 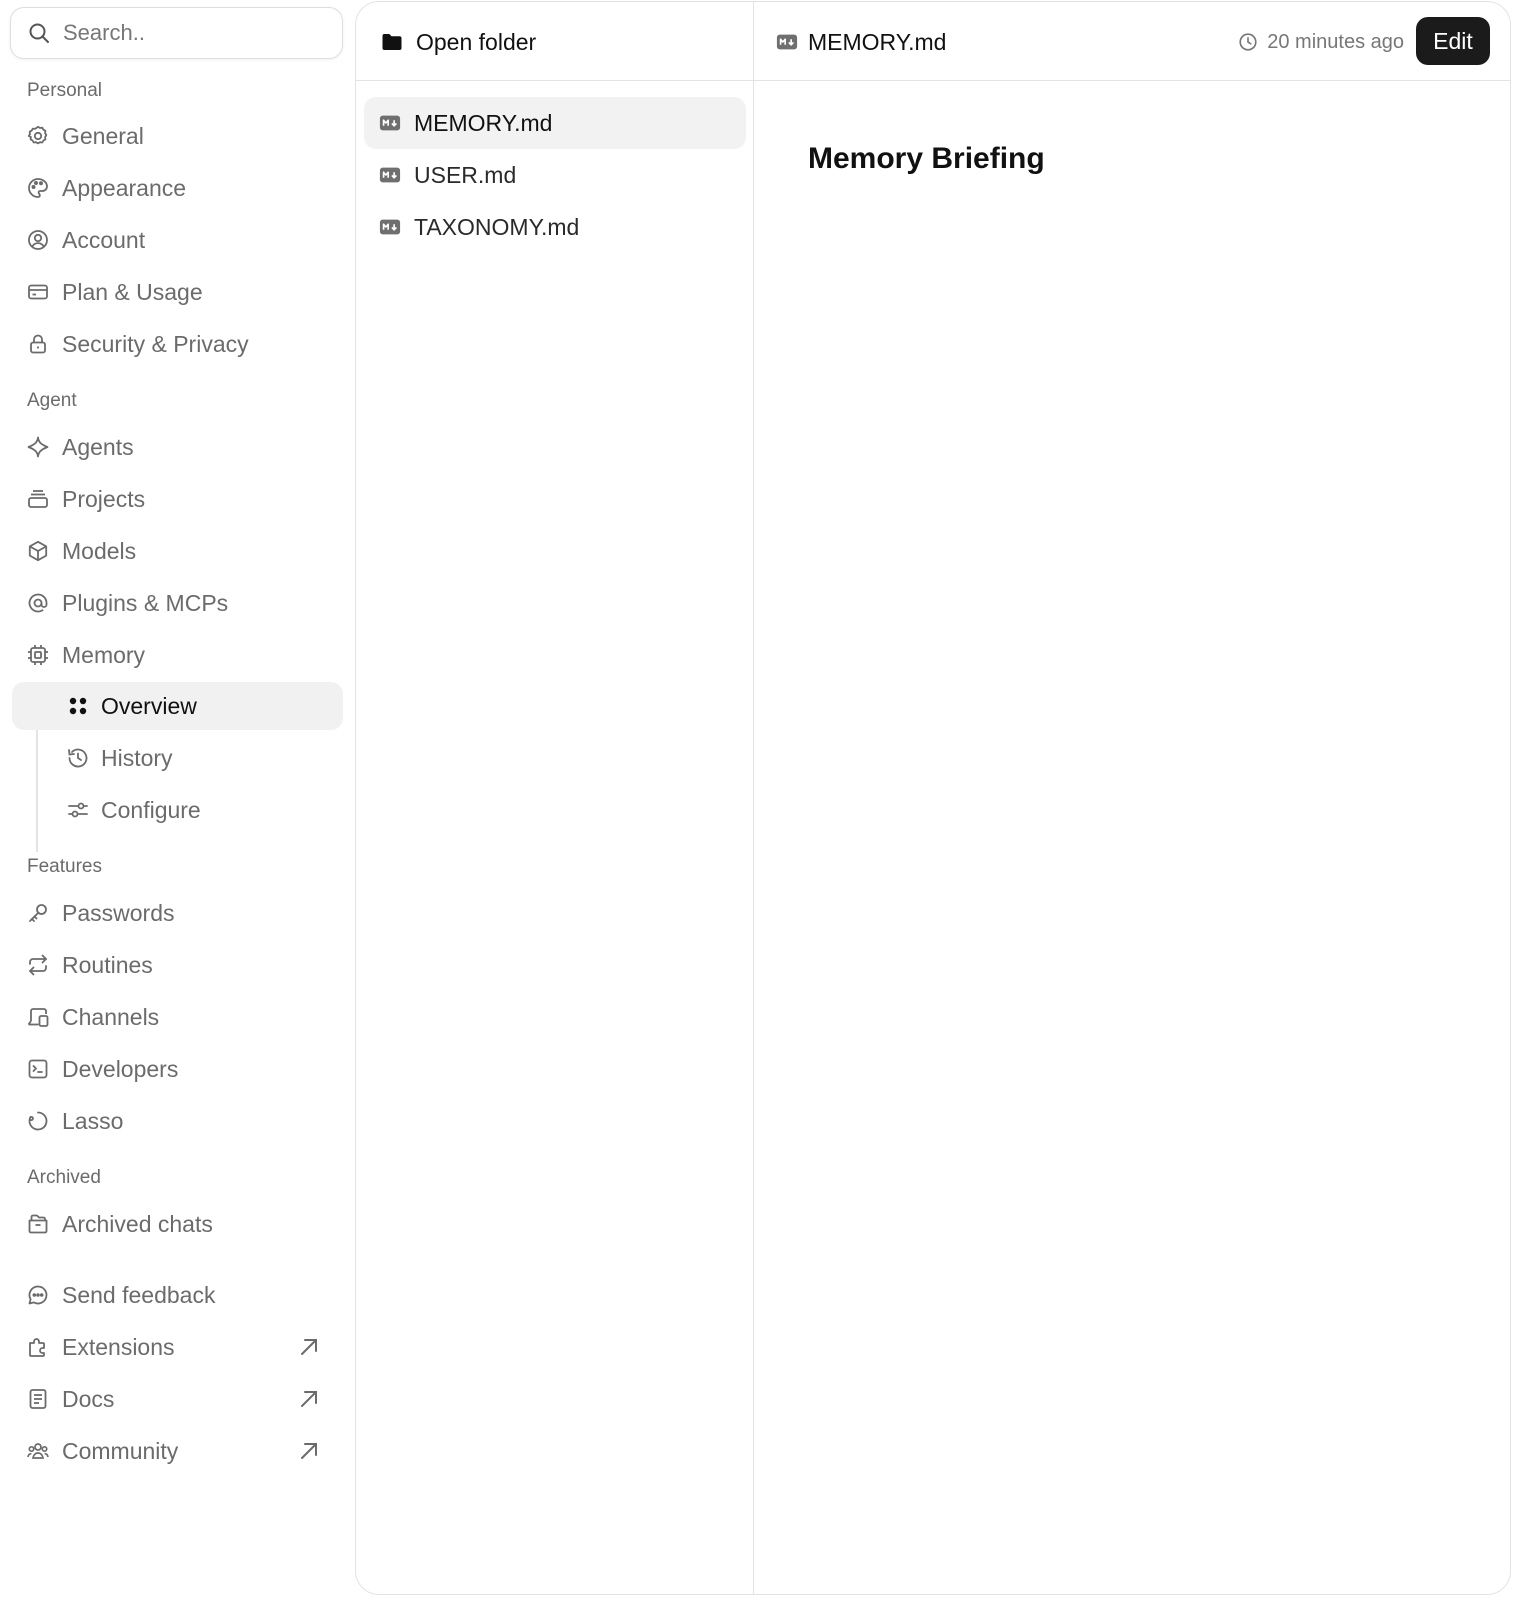 I want to click on document-title: MEMORY.md, so click(x=861, y=42).